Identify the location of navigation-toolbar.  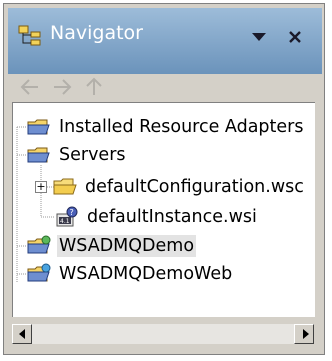
(165, 89).